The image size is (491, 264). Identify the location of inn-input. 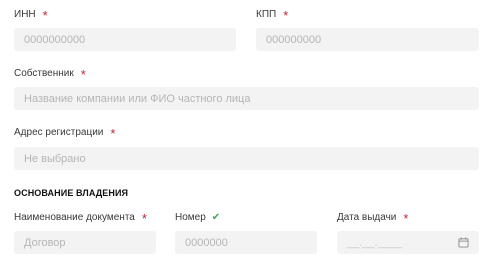
(125, 39).